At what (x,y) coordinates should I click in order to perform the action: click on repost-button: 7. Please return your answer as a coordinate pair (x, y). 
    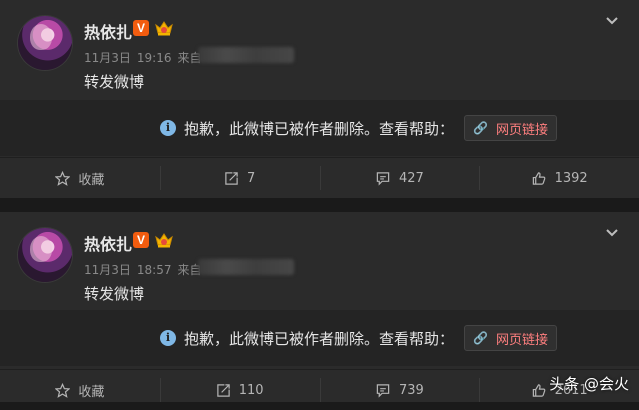
    Looking at the image, I should click on (239, 178).